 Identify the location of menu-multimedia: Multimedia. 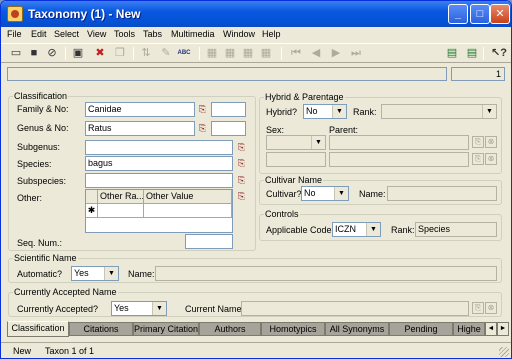
(193, 34).